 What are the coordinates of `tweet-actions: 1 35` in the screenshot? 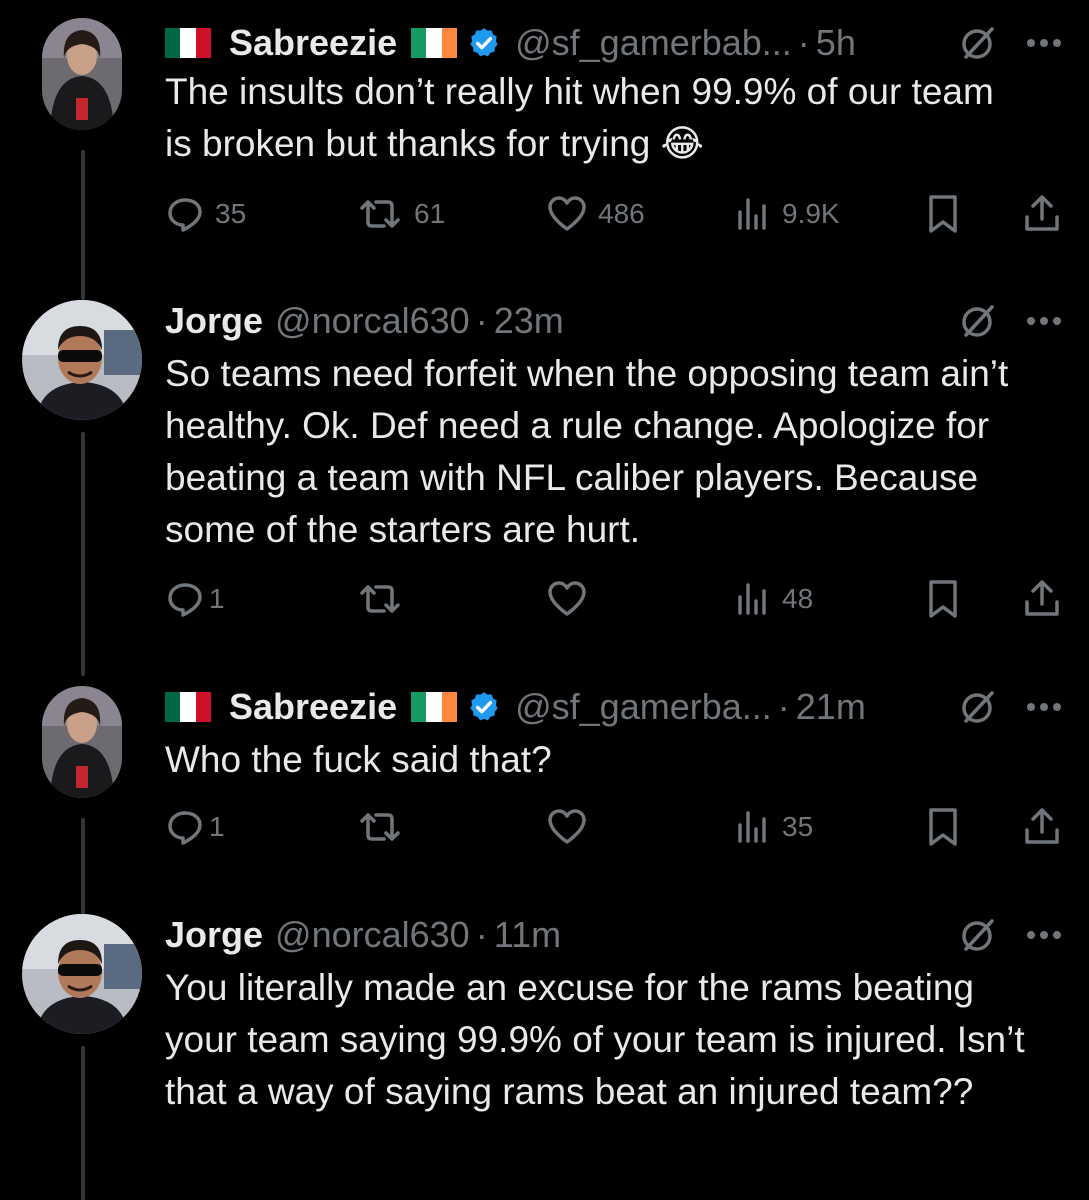 It's located at (544, 827).